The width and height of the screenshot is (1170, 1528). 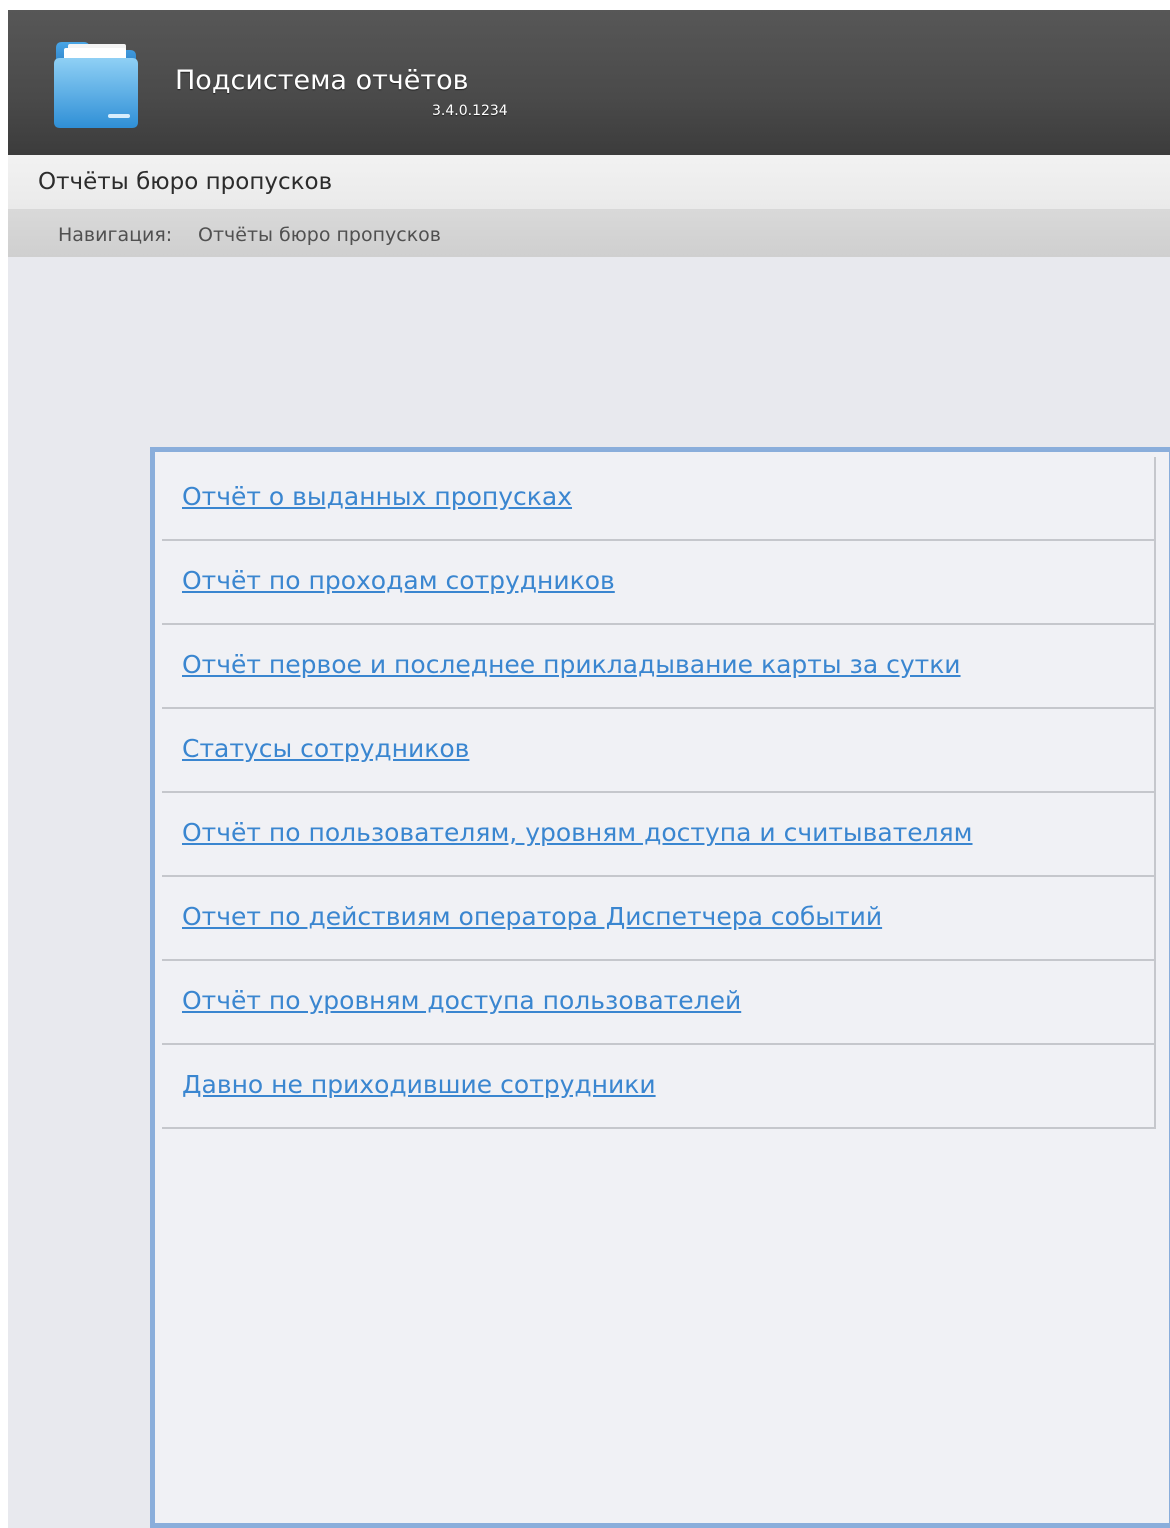 What do you see at coordinates (377, 496) in the screenshot?
I see `report-link-issued-passes: Отчёт о выданных пропусках` at bounding box center [377, 496].